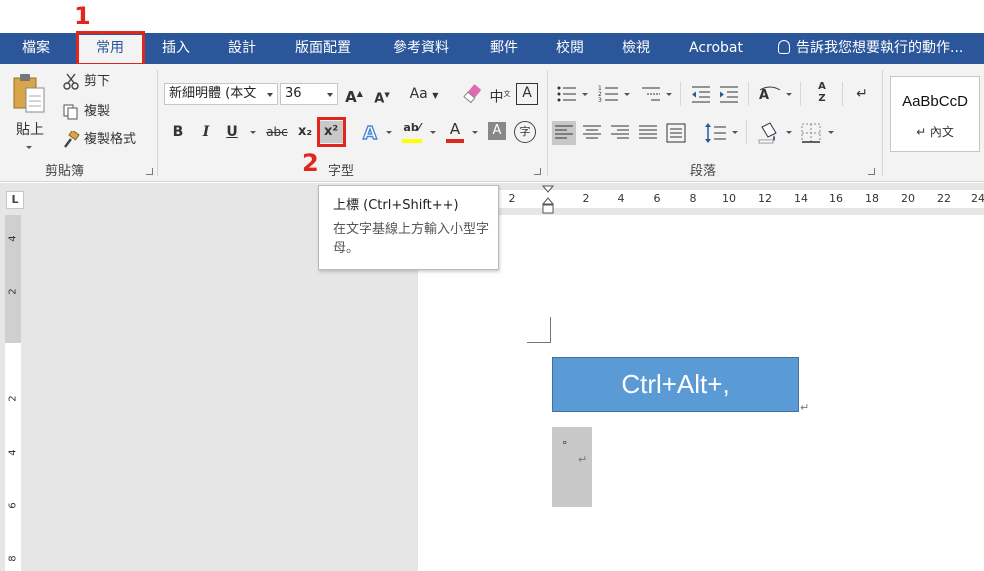 The height and width of the screenshot is (571, 984). What do you see at coordinates (277, 132) in the screenshot?
I see `strikethrough-button: abc` at bounding box center [277, 132].